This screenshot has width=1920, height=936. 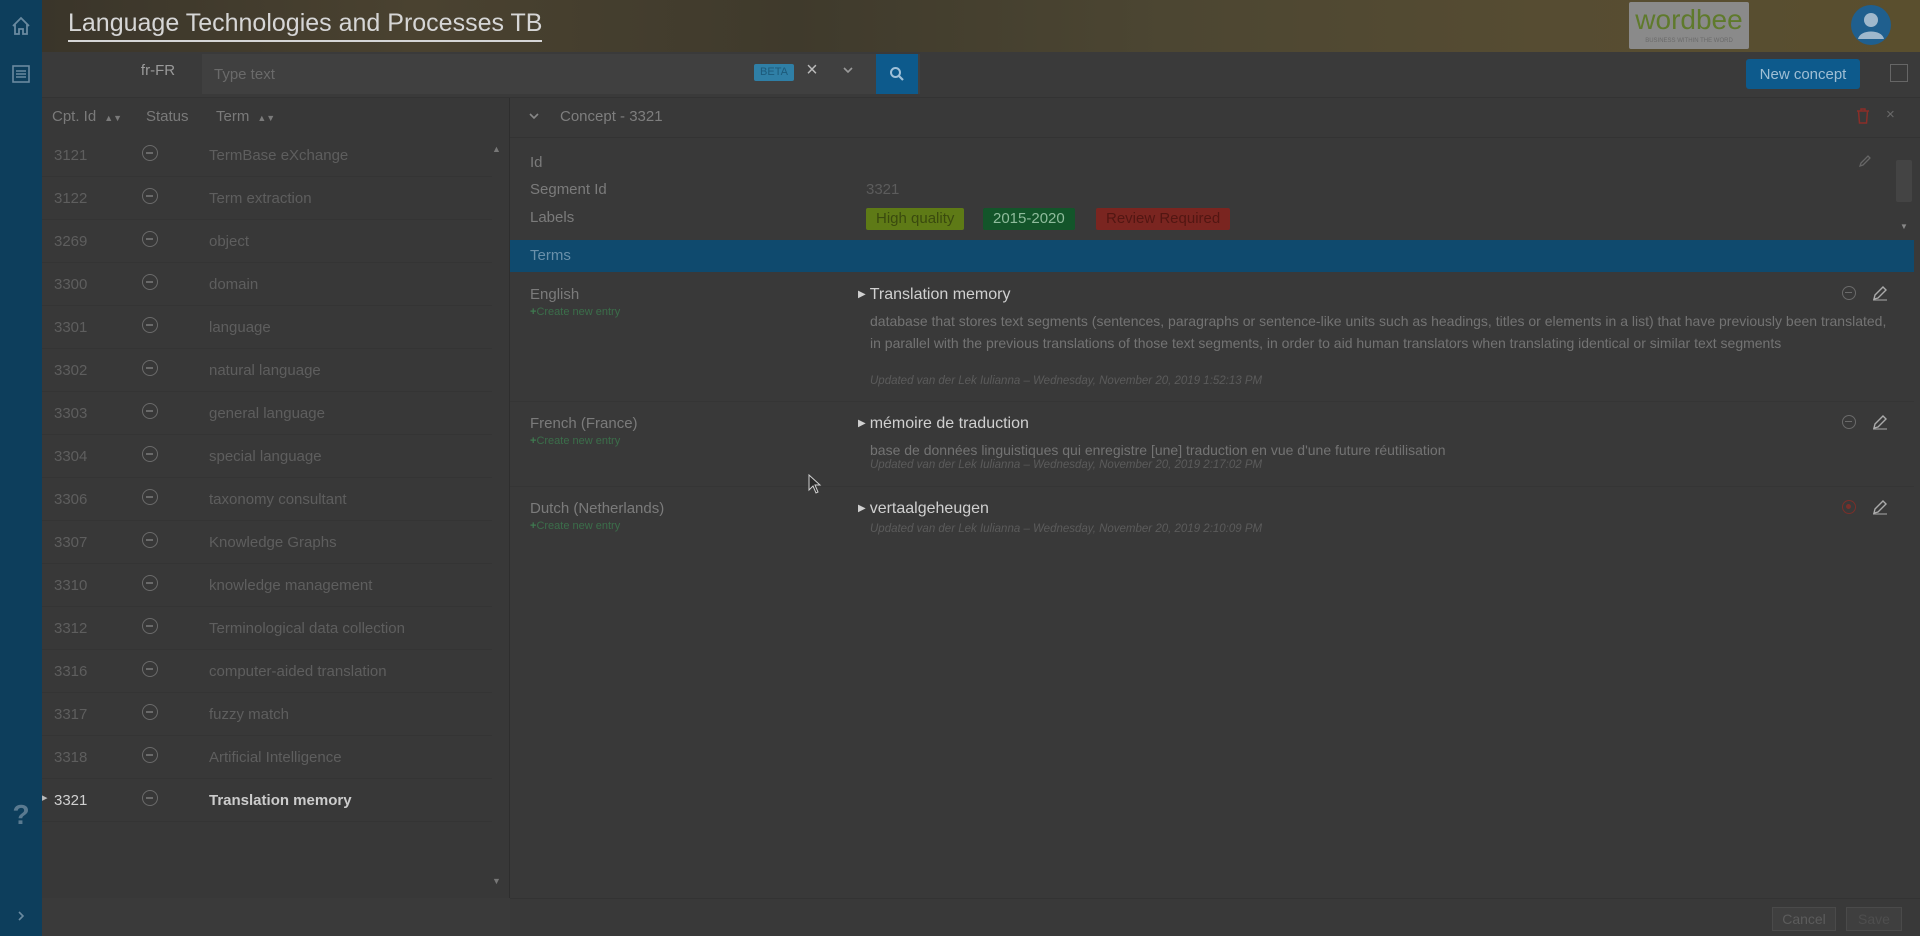 What do you see at coordinates (815, 485) in the screenshot?
I see `mouse-cursor-icon` at bounding box center [815, 485].